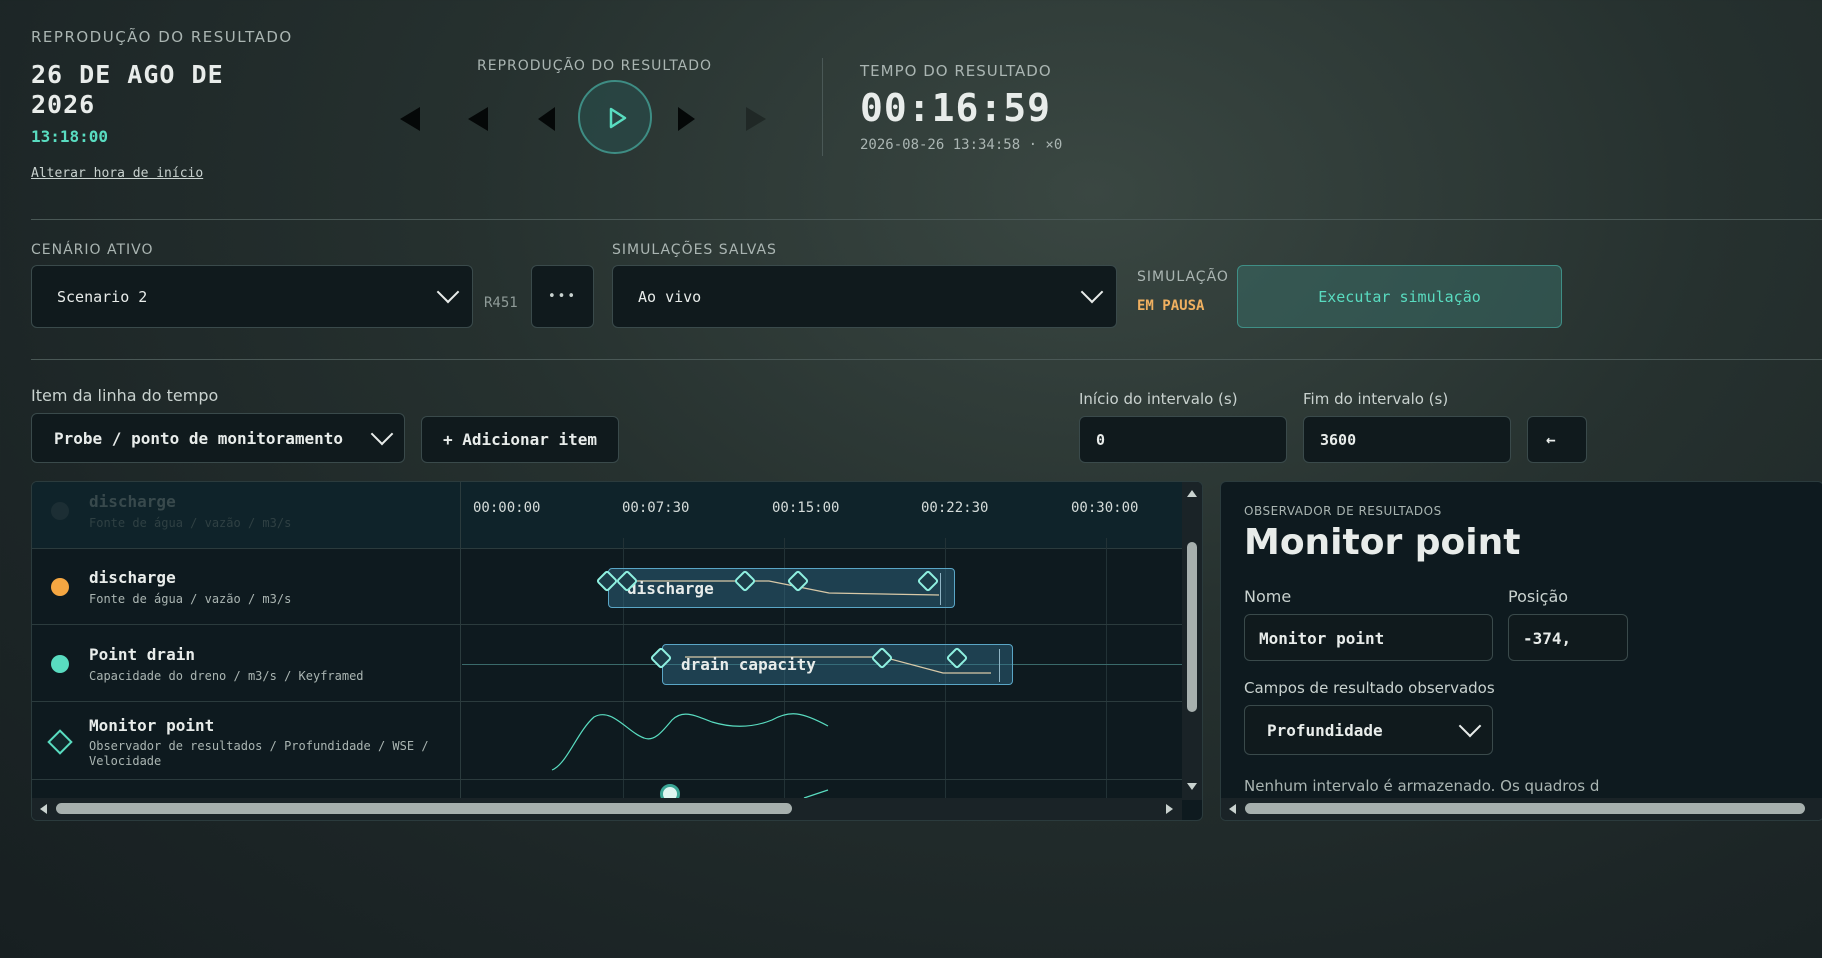 The height and width of the screenshot is (958, 1822). What do you see at coordinates (190, 599) in the screenshot?
I see `row-subtitle: Fonte de água / vazão / m3/s` at bounding box center [190, 599].